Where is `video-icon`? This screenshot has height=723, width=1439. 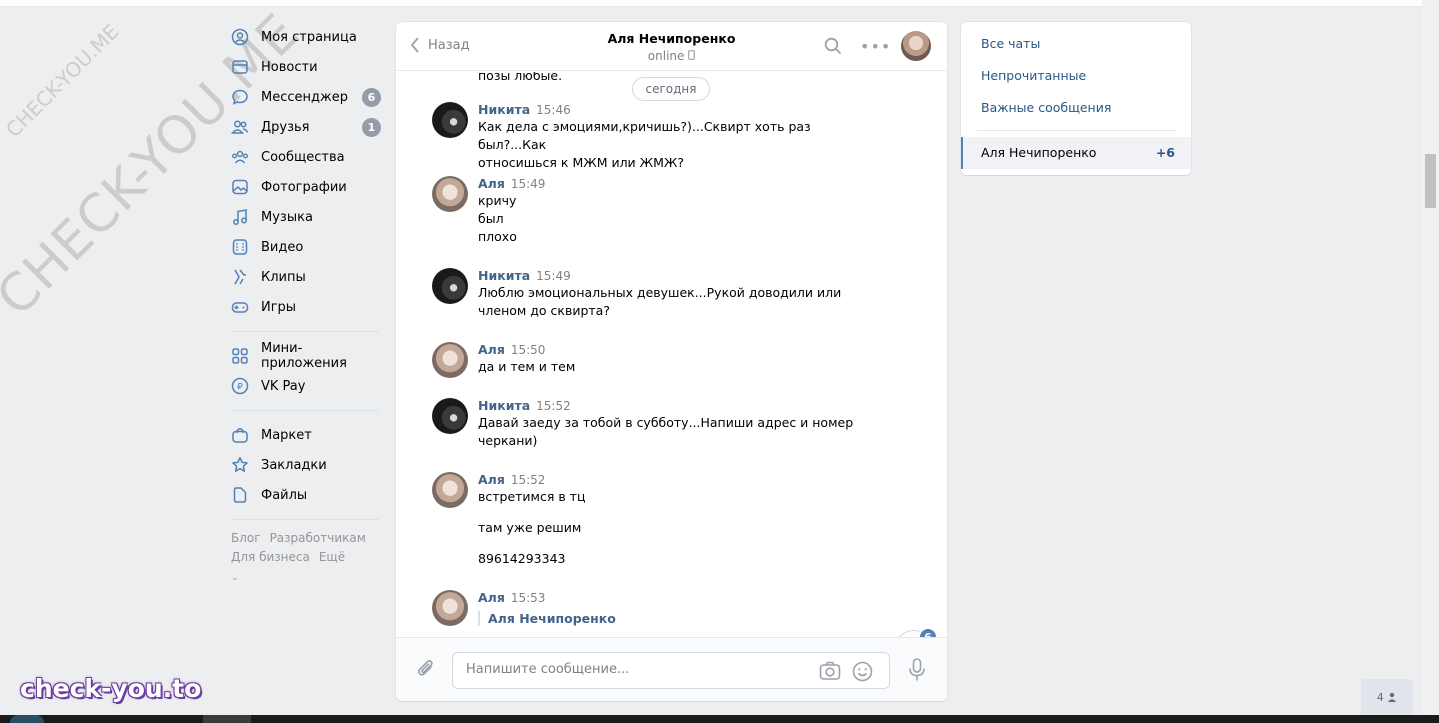
video-icon is located at coordinates (240, 247).